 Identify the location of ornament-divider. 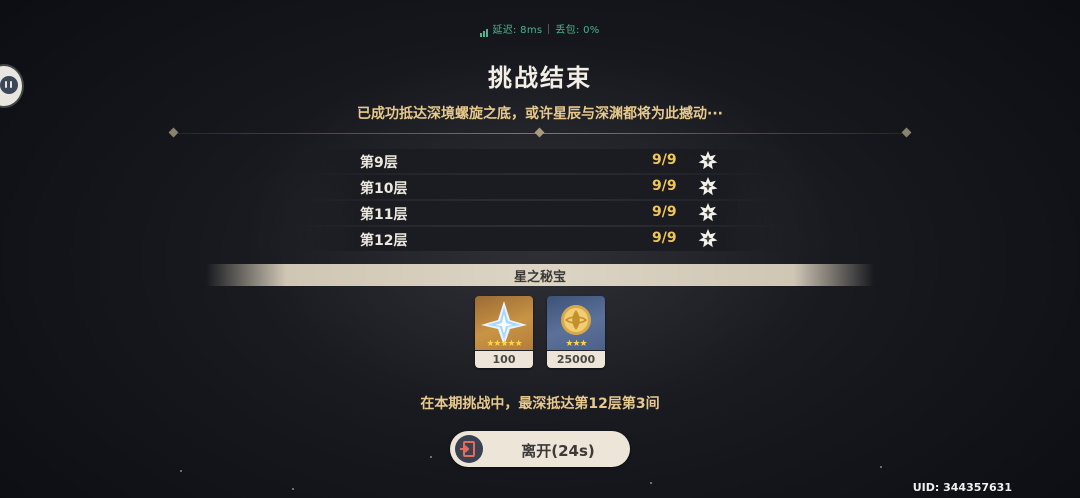
(540, 132).